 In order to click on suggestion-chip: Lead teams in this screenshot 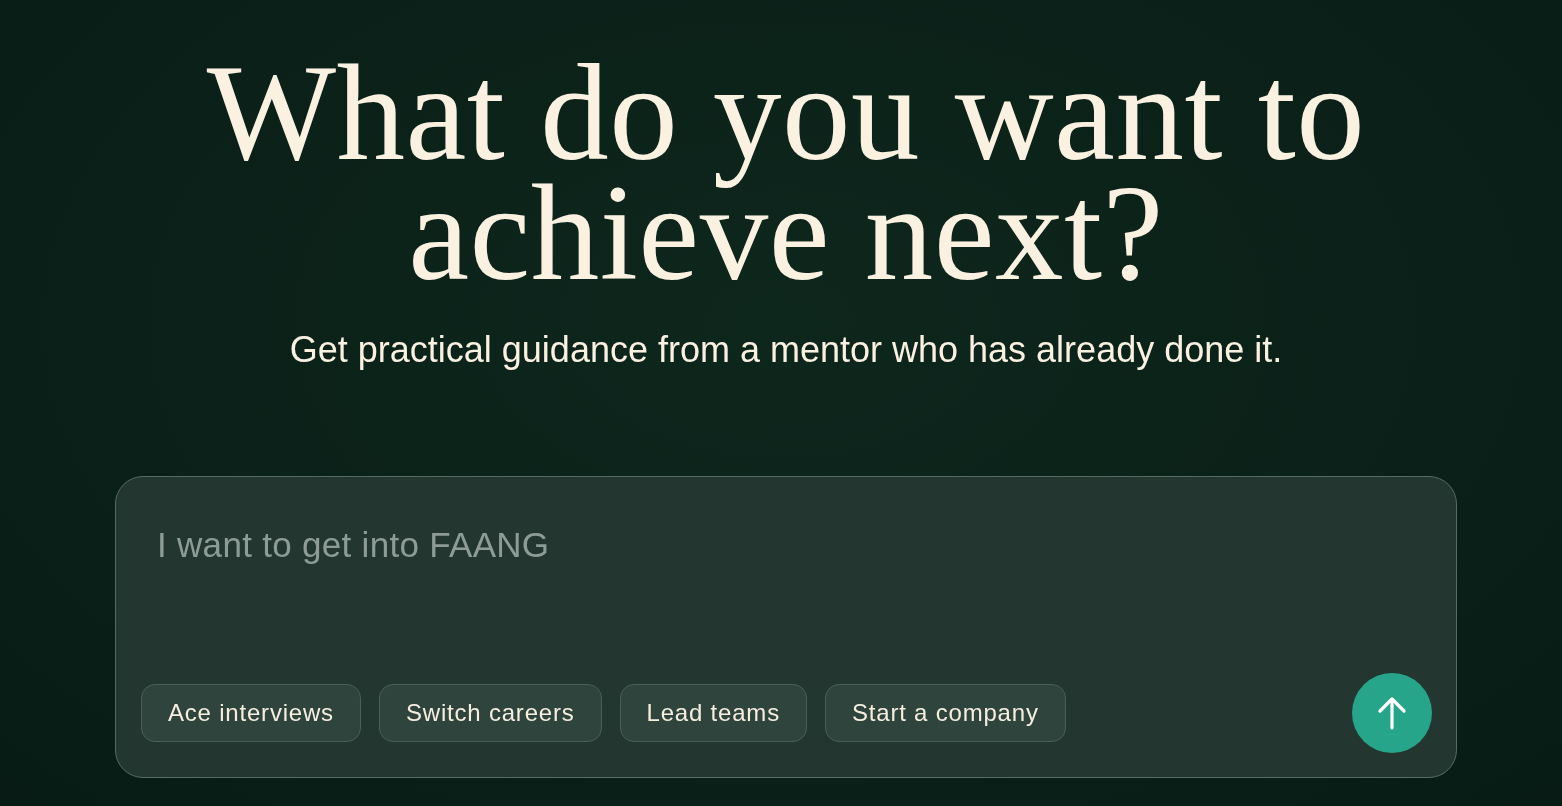, I will do `click(713, 713)`.